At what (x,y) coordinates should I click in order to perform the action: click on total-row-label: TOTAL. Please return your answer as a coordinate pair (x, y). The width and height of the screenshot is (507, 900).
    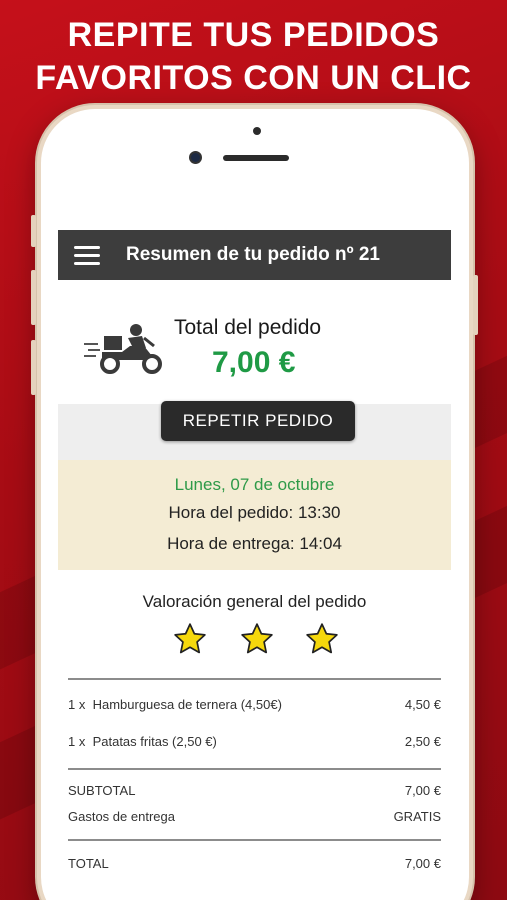
    Looking at the image, I should click on (88, 863).